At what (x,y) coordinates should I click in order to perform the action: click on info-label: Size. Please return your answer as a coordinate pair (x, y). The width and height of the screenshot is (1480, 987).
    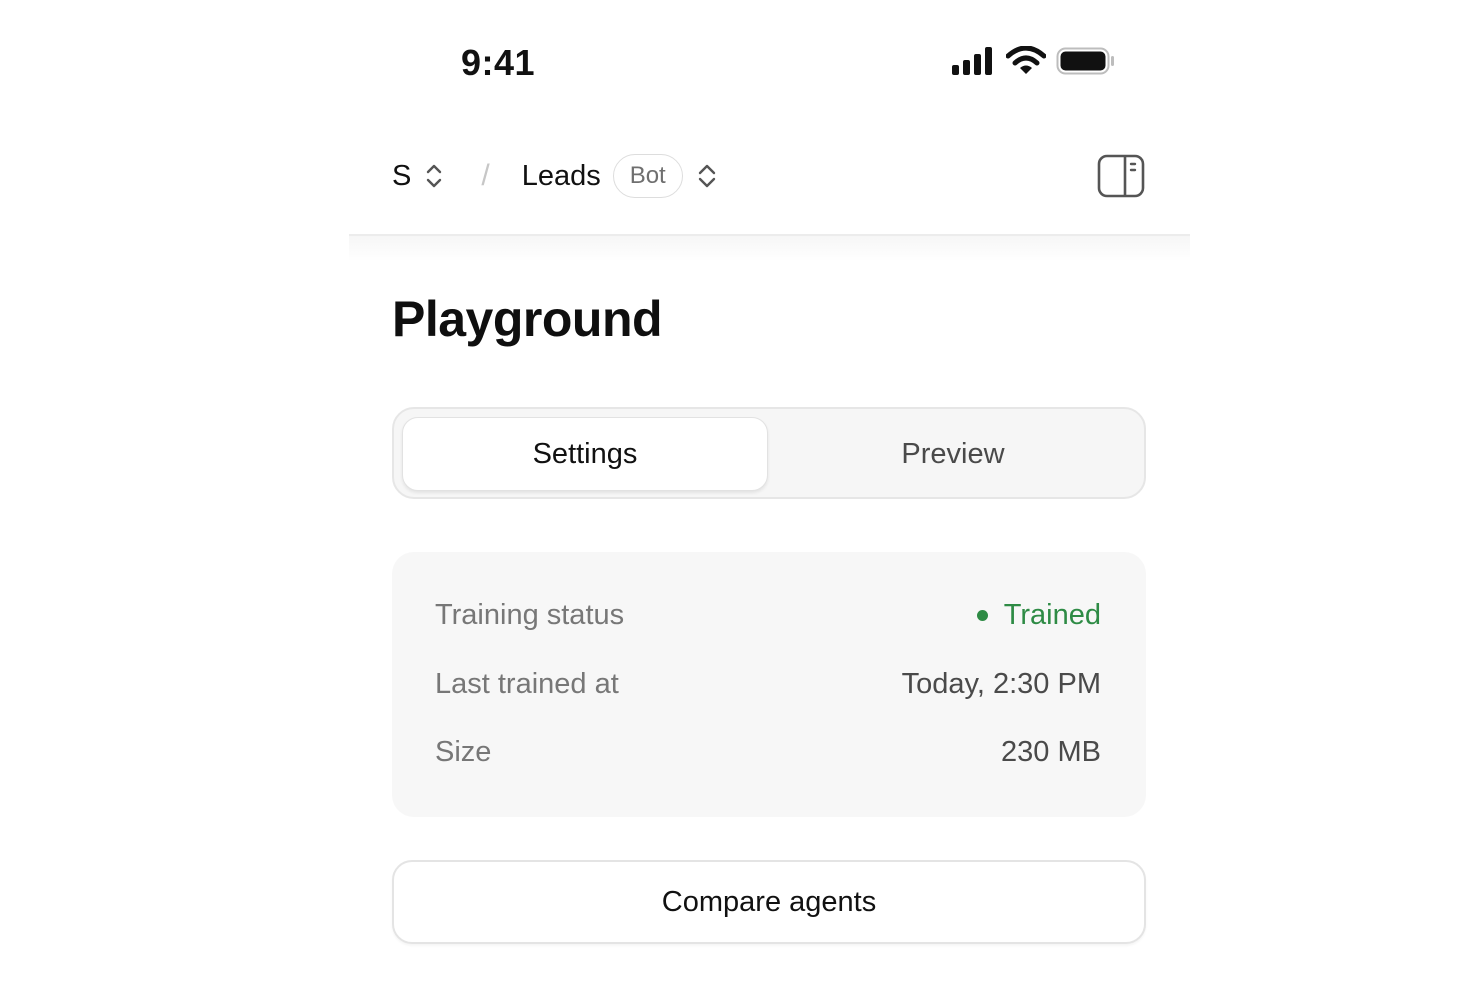
    Looking at the image, I should click on (463, 751).